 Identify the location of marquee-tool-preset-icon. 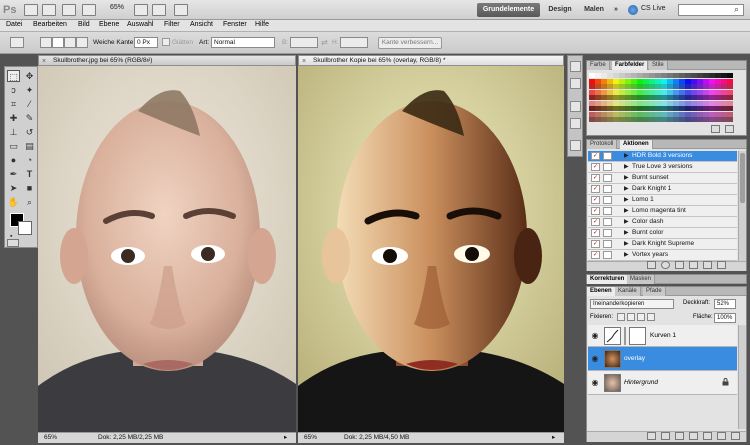
(17, 42).